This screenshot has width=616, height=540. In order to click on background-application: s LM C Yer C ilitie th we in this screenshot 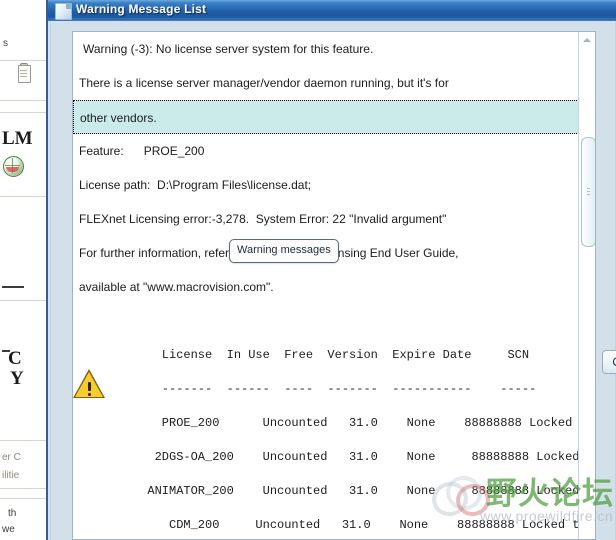, I will do `click(23, 270)`.